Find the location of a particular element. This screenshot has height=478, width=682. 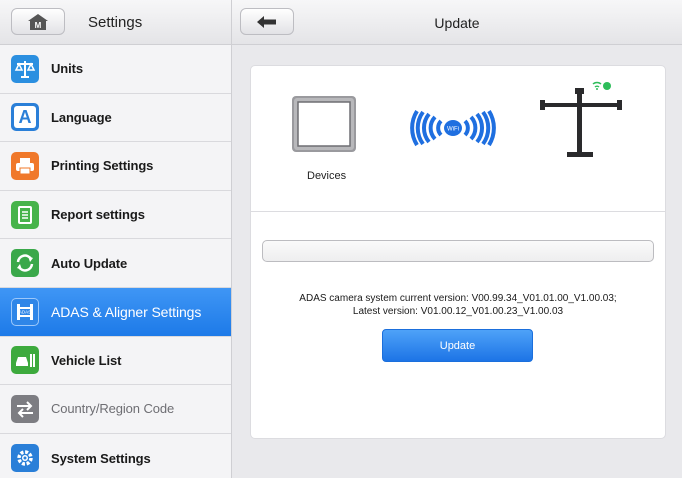

scale-icon is located at coordinates (25, 68).